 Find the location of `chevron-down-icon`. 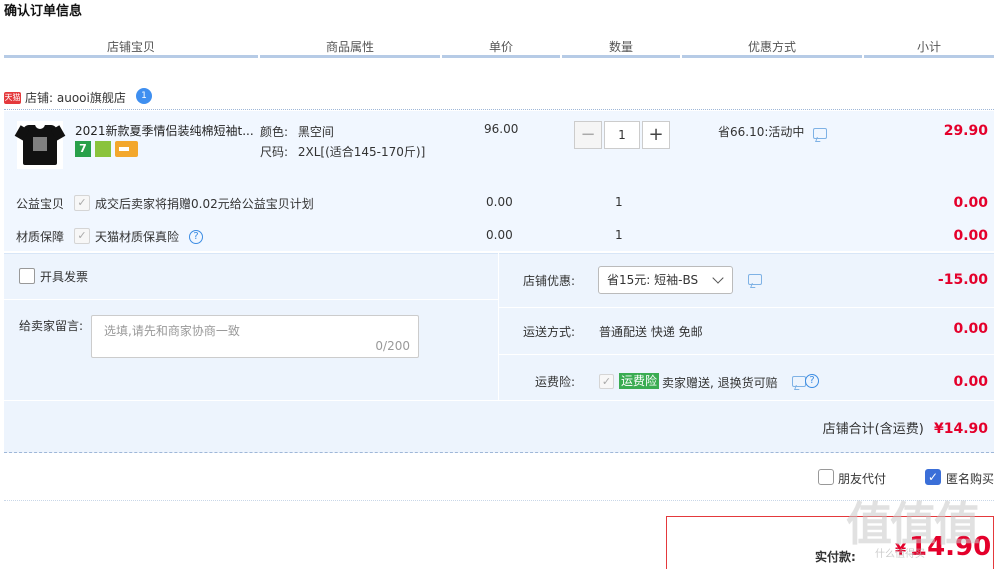

chevron-down-icon is located at coordinates (718, 278).